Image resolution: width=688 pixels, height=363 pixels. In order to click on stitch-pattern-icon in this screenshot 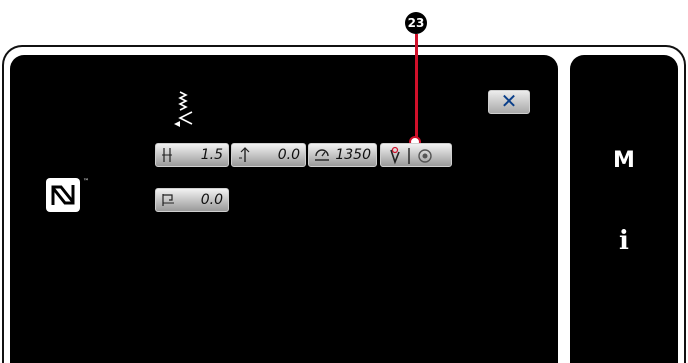, I will do `click(183, 109)`.